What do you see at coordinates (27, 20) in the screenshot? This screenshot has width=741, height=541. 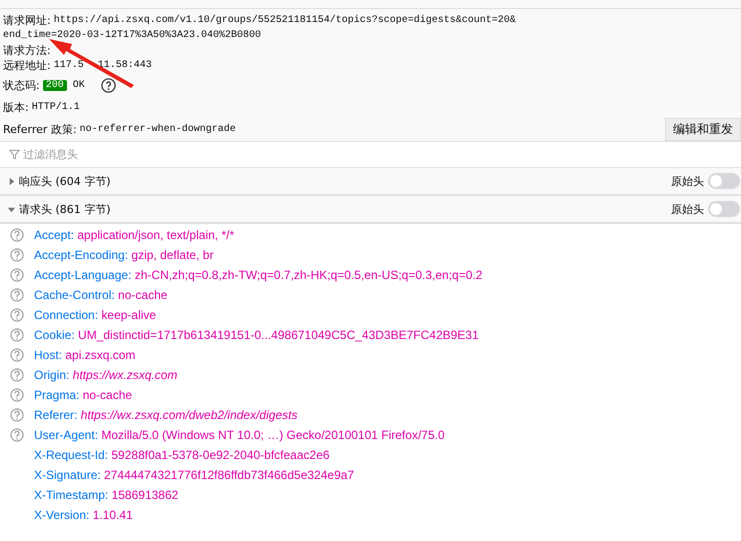 I see `field-label: 请求网址:` at bounding box center [27, 20].